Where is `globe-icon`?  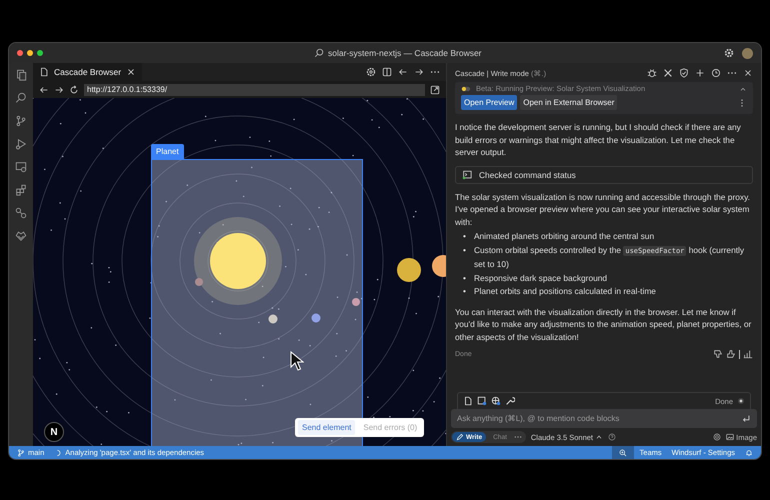
globe-icon is located at coordinates (496, 401).